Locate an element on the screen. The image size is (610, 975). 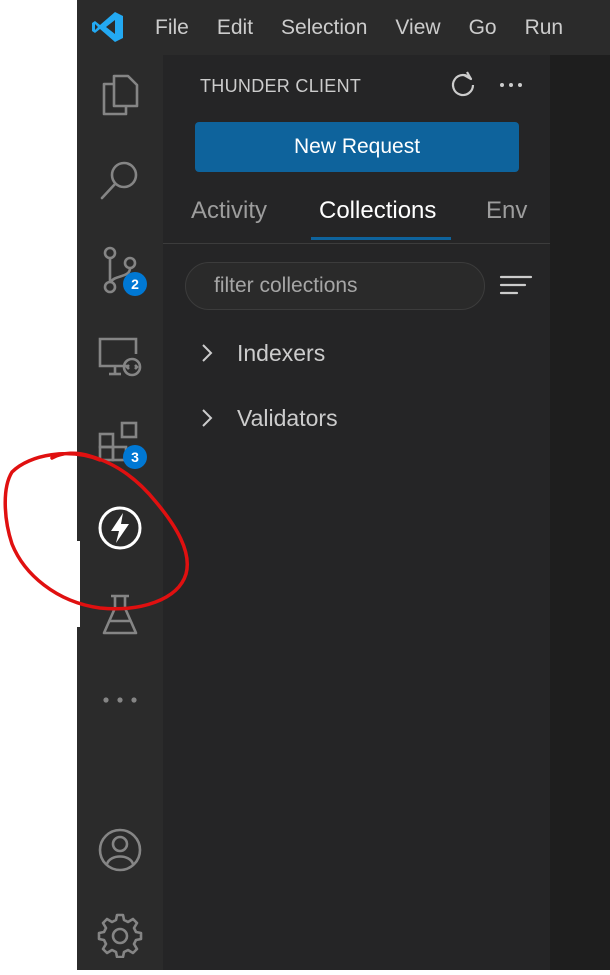
search-icon is located at coordinates (119, 180).